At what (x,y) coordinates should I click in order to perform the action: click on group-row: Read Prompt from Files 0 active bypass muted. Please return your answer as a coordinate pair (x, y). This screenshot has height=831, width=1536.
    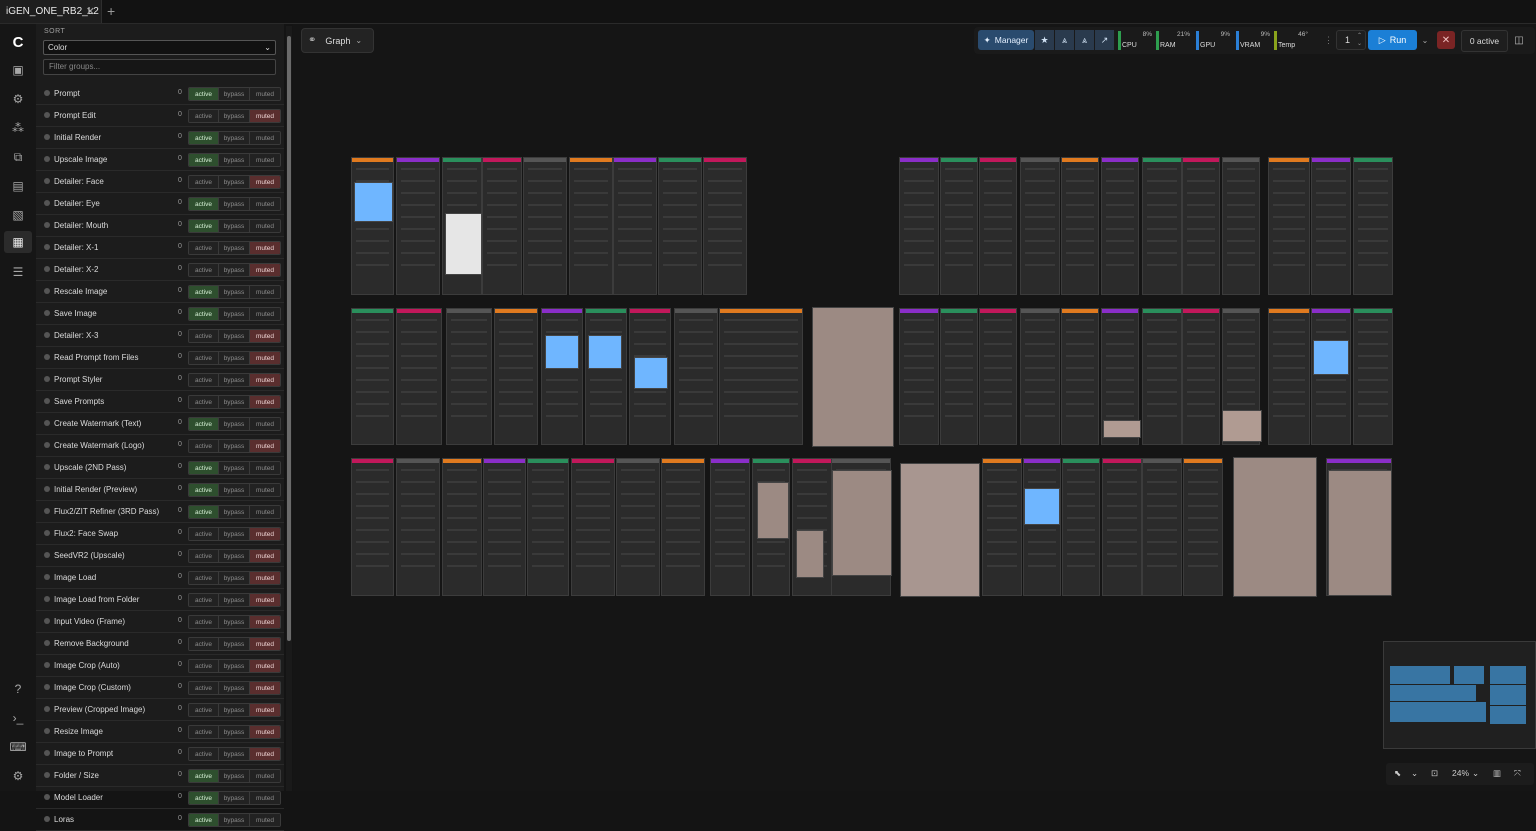
    Looking at the image, I should click on (160, 358).